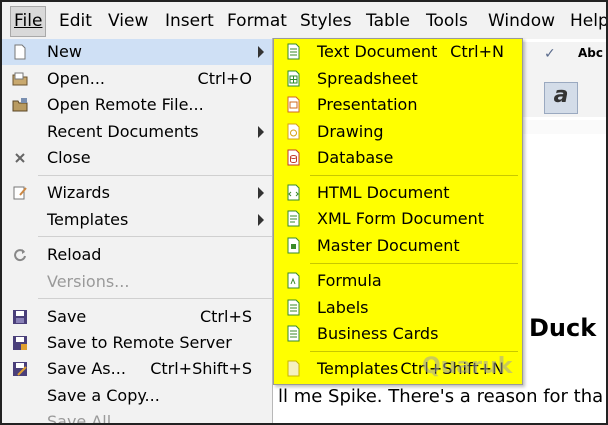 This screenshot has width=608, height=425. Describe the element at coordinates (398, 281) in the screenshot. I see `submenu-item-formula: Formula` at that location.